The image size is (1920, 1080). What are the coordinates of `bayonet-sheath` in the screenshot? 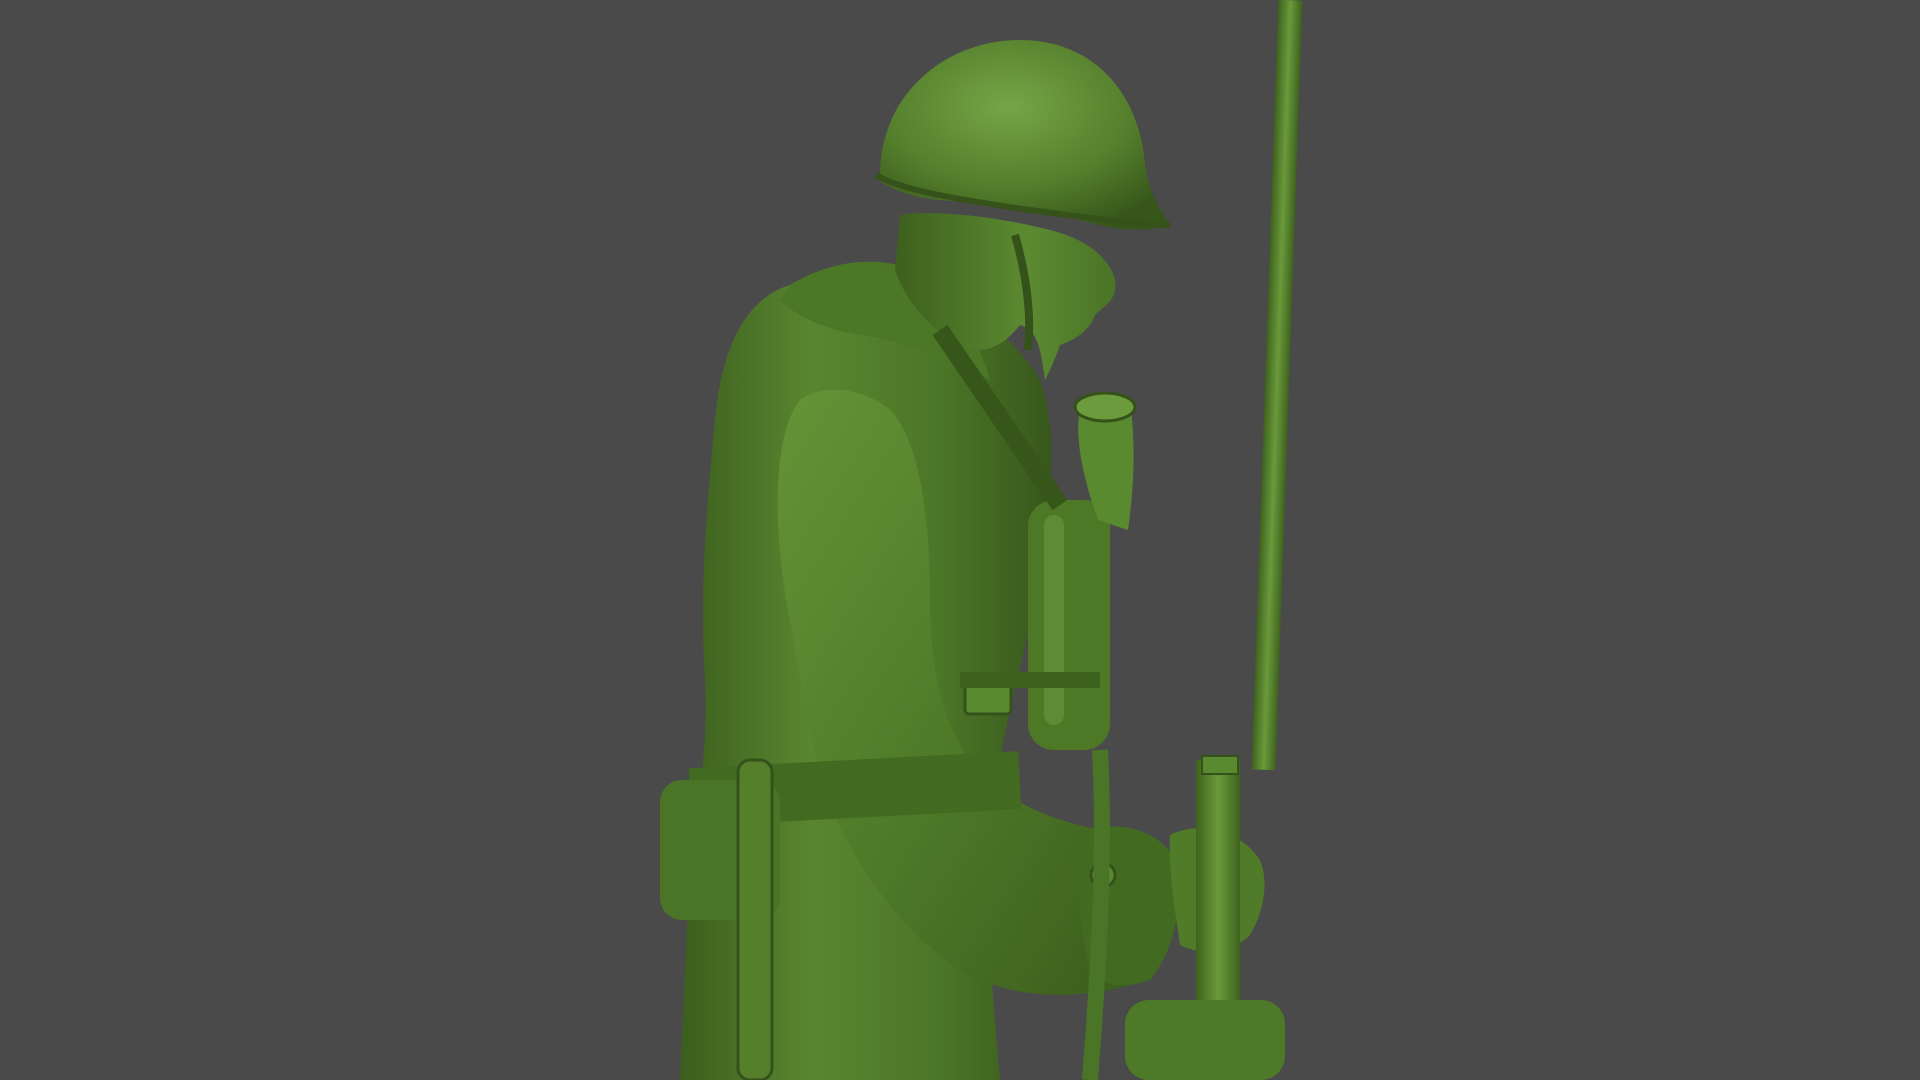 It's located at (755, 919).